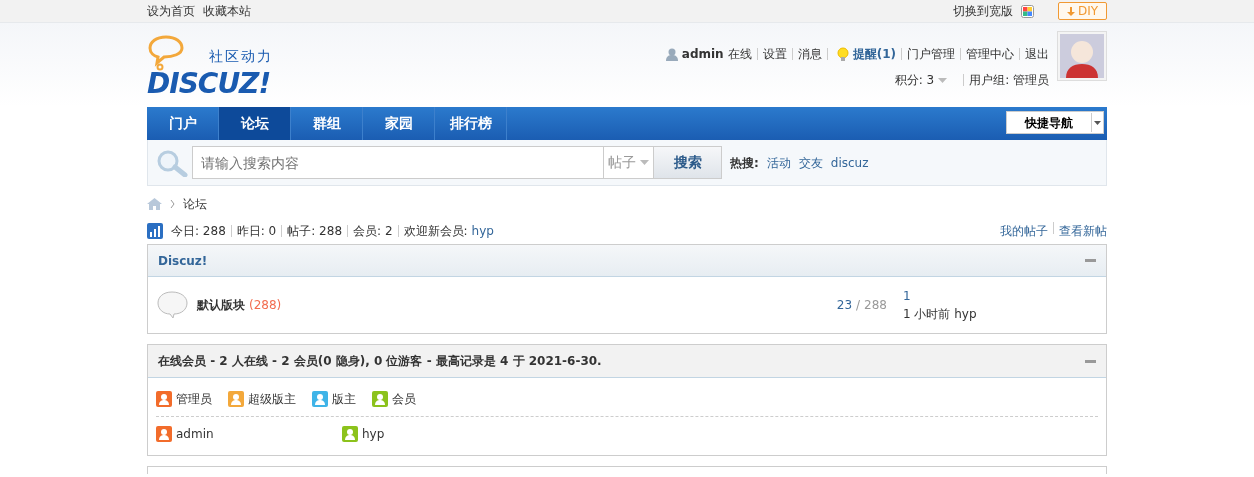  Describe the element at coordinates (172, 305) in the screenshot. I see `speech-bubble-icon` at that location.